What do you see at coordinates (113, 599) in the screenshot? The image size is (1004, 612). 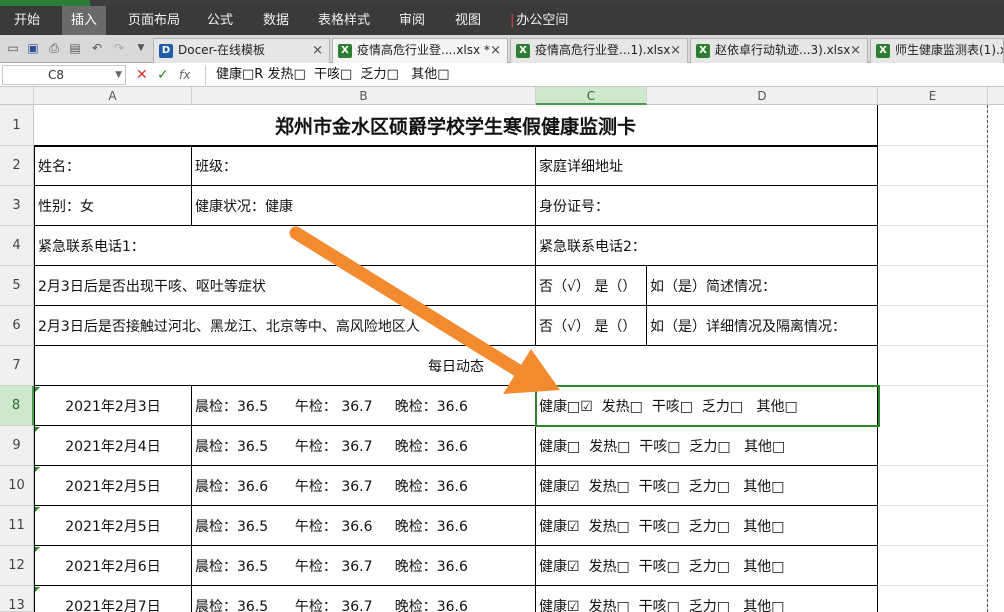 I see `cell-date: 2021年2月7日` at bounding box center [113, 599].